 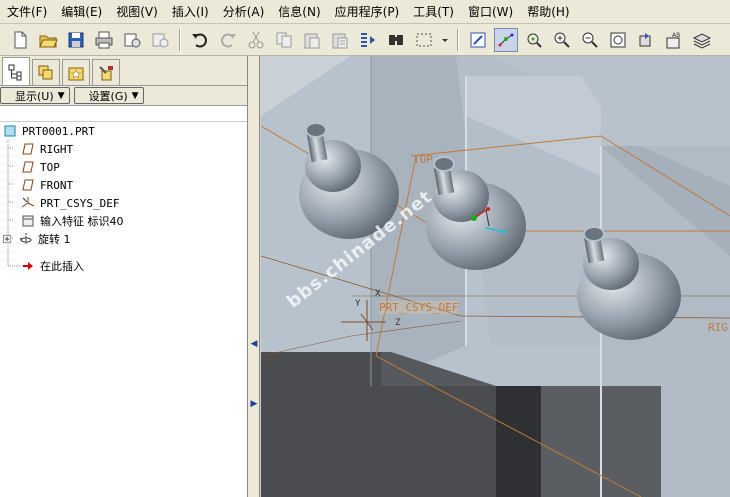 What do you see at coordinates (76, 72) in the screenshot?
I see `favorites-icon` at bounding box center [76, 72].